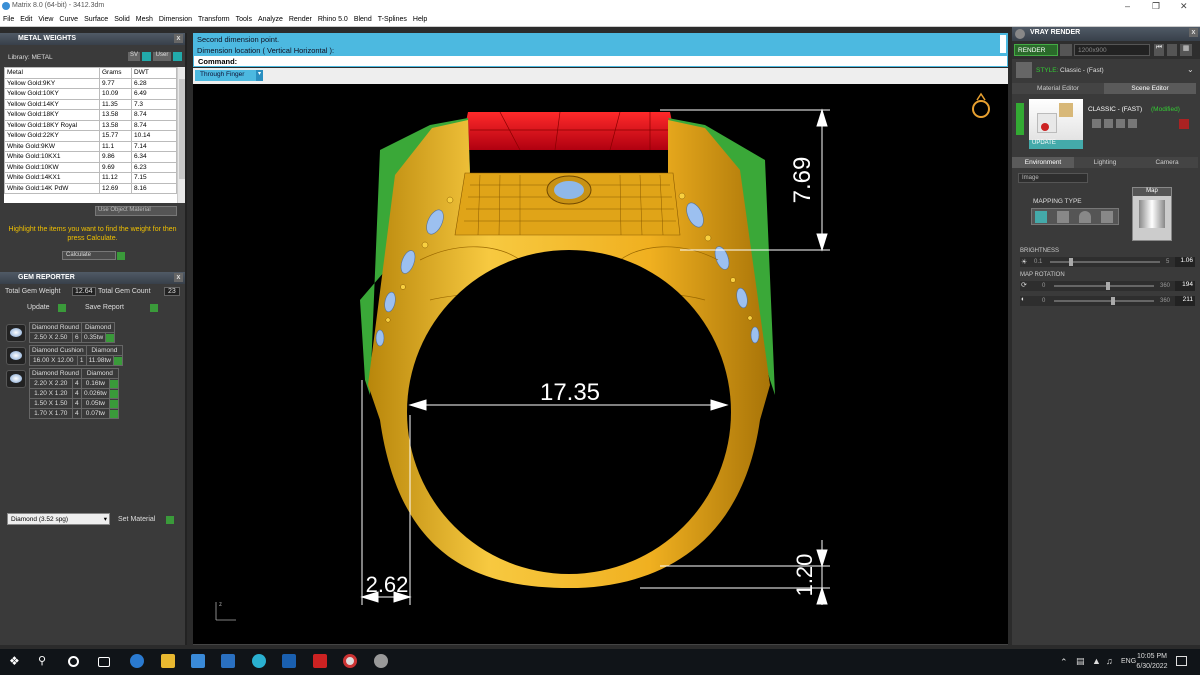  Describe the element at coordinates (1112, 301) in the screenshot. I see `rotation-2-thumb` at that location.